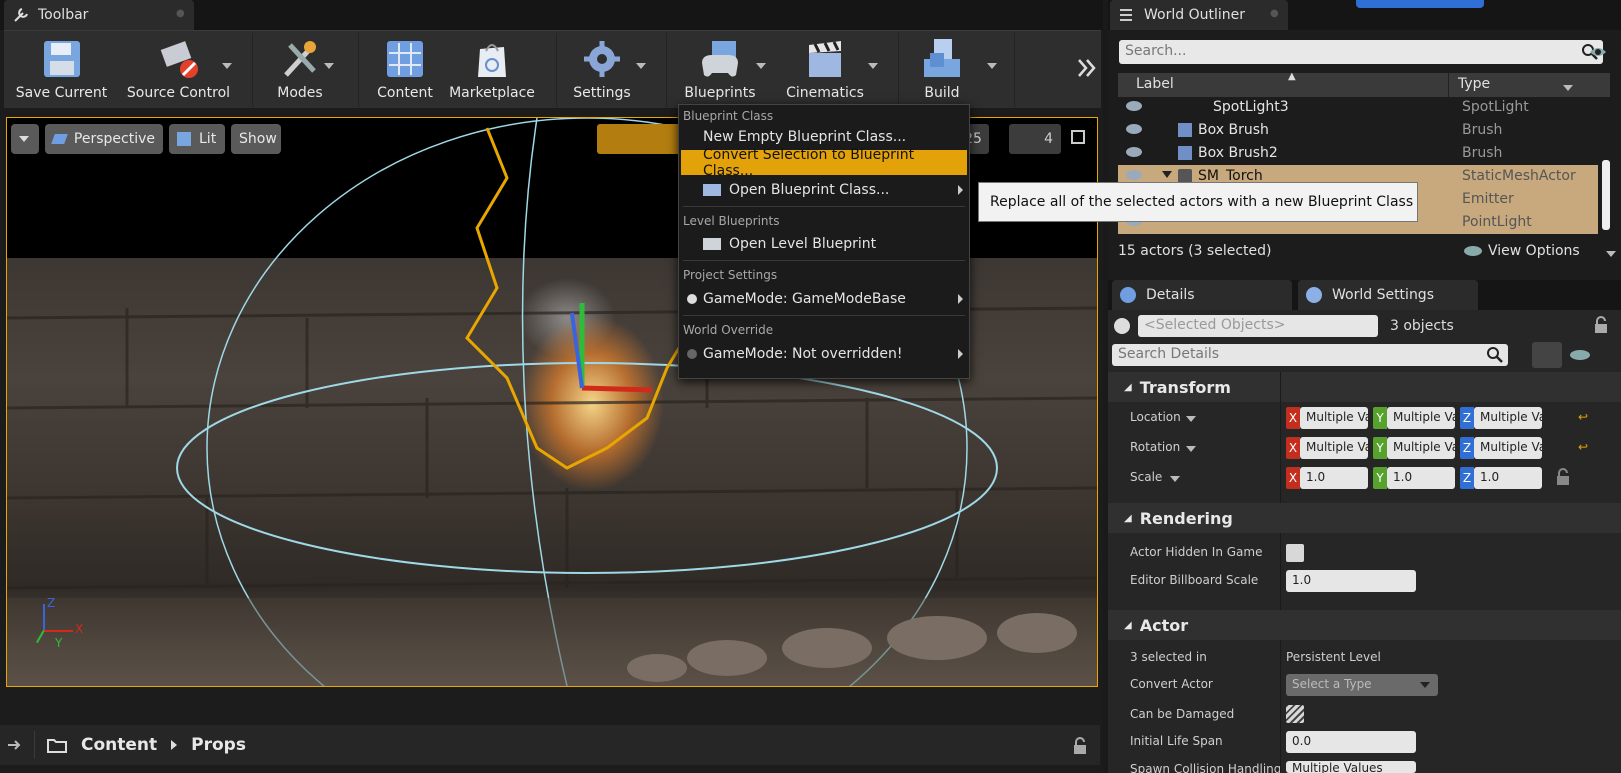  Describe the element at coordinates (492, 71) in the screenshot. I see `marketplace-button: Marketplace` at that location.